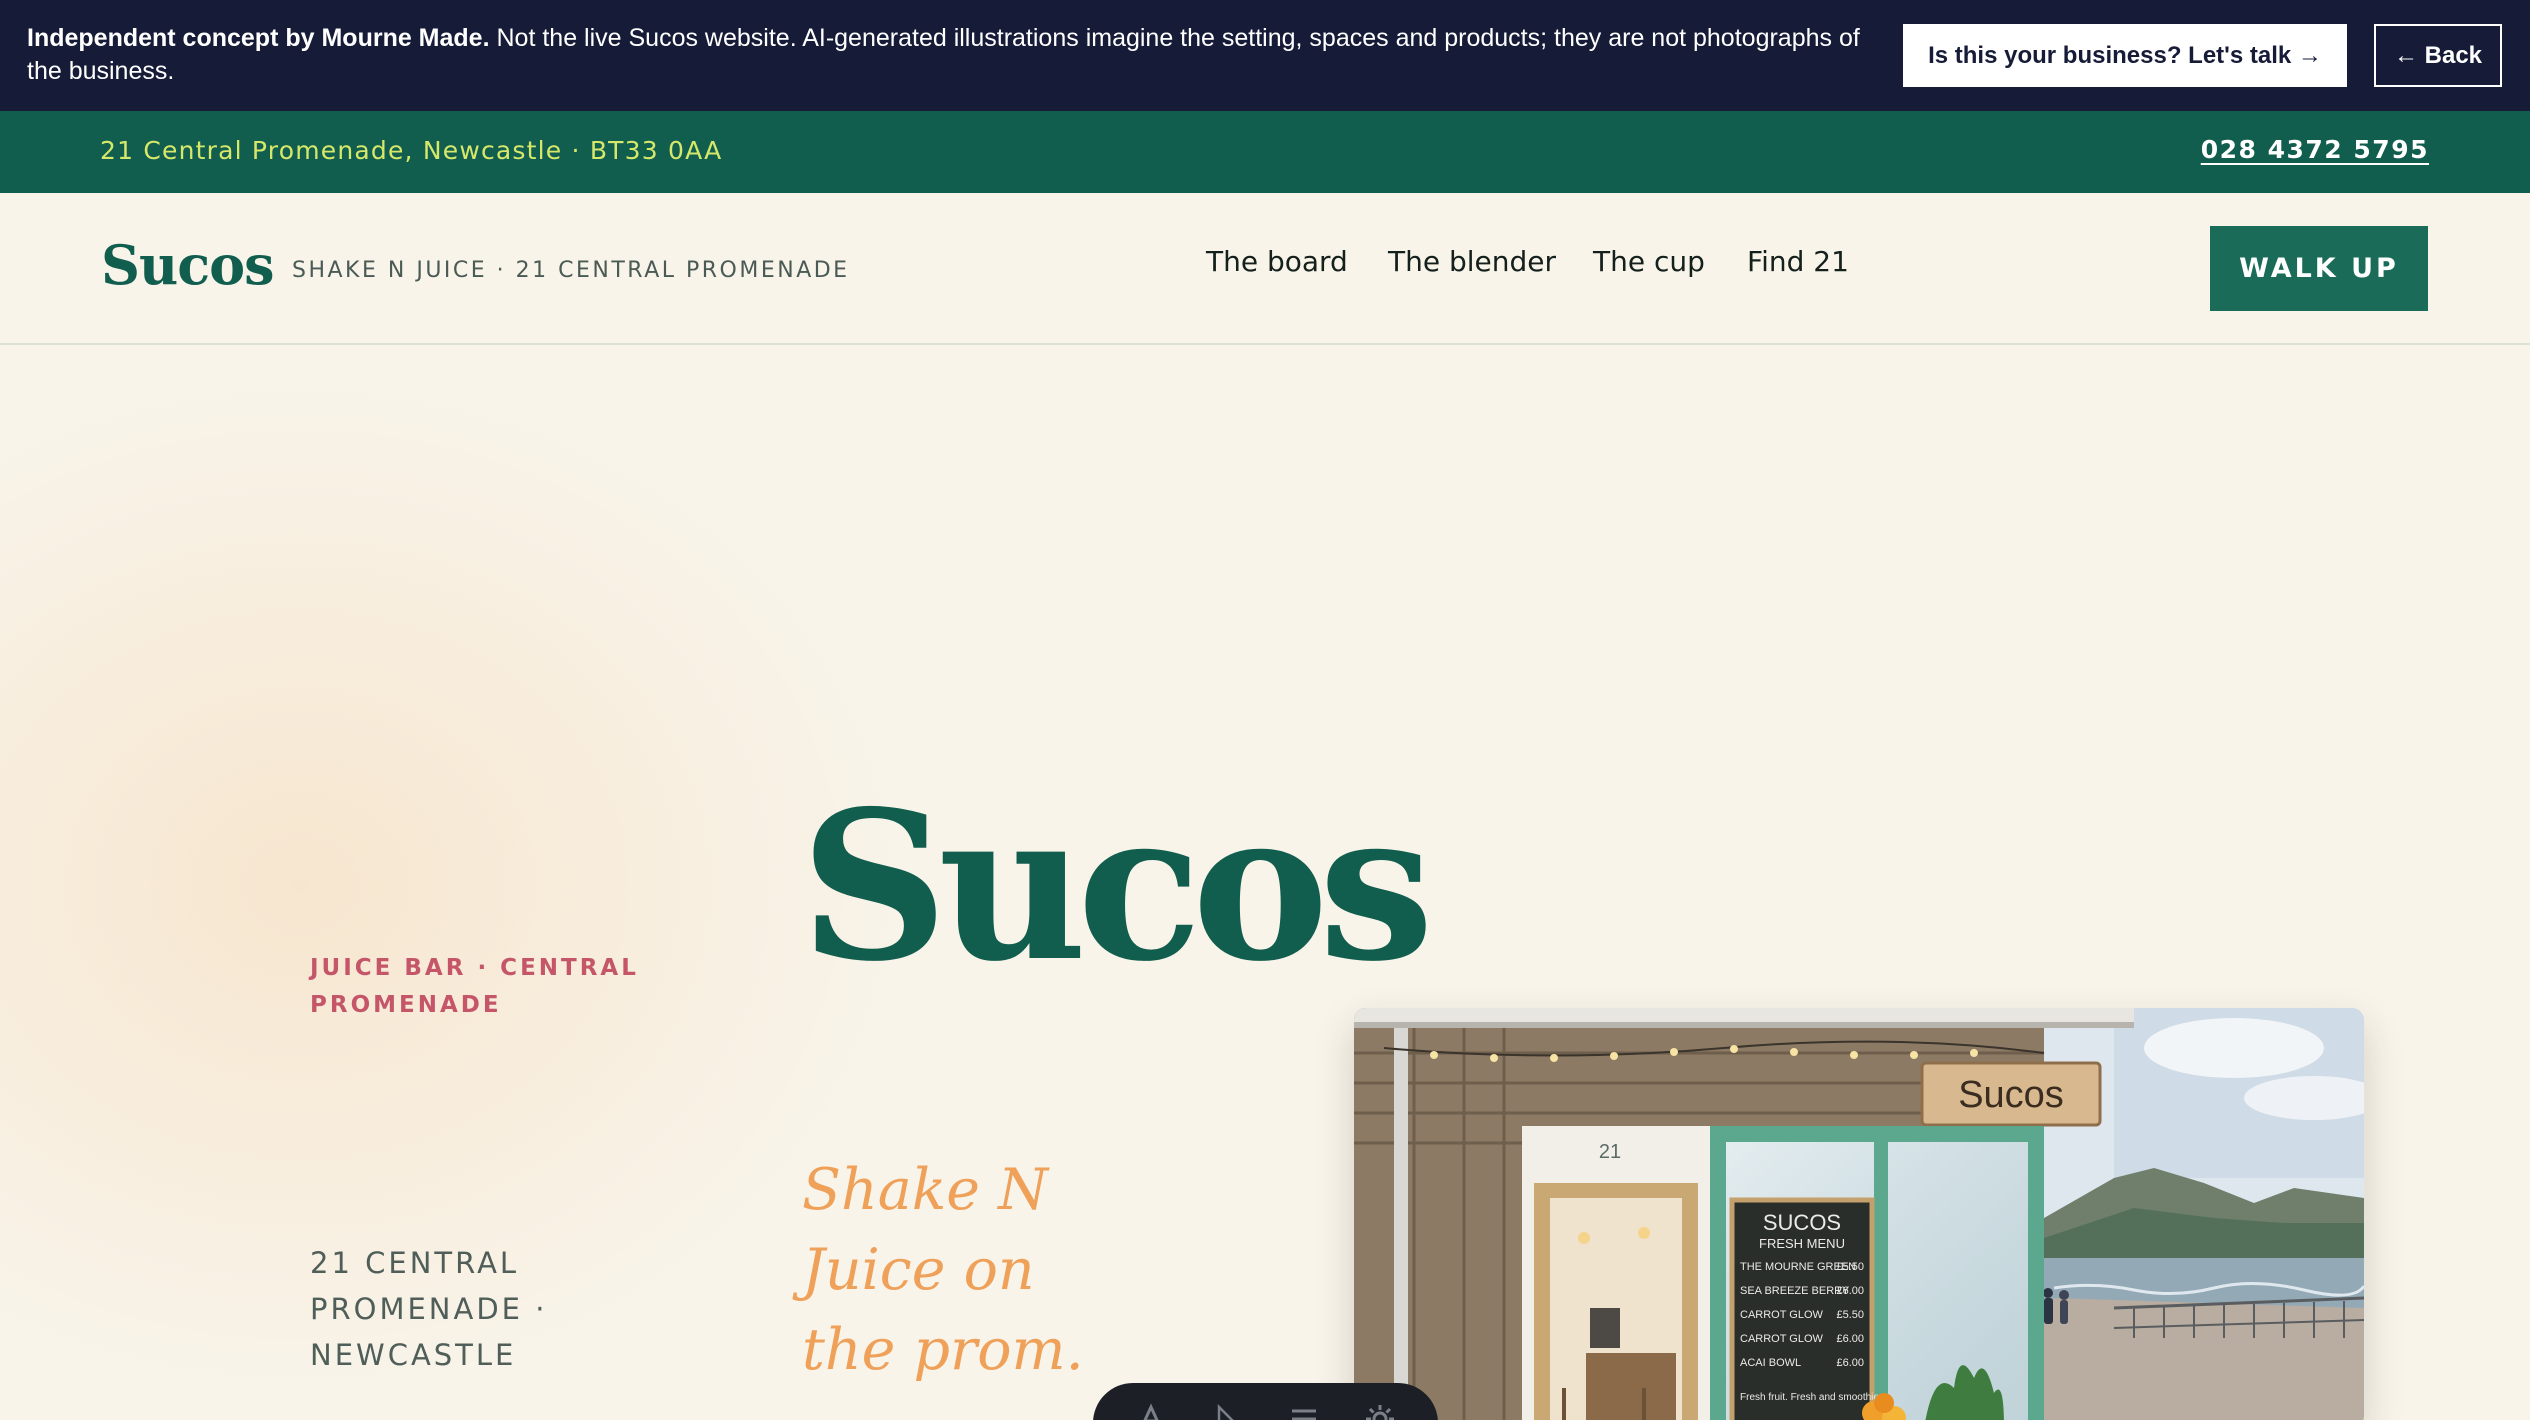  Describe the element at coordinates (1795, 1291) in the screenshot. I see `menu-item-name: SEA BREEZE BERRY` at that location.